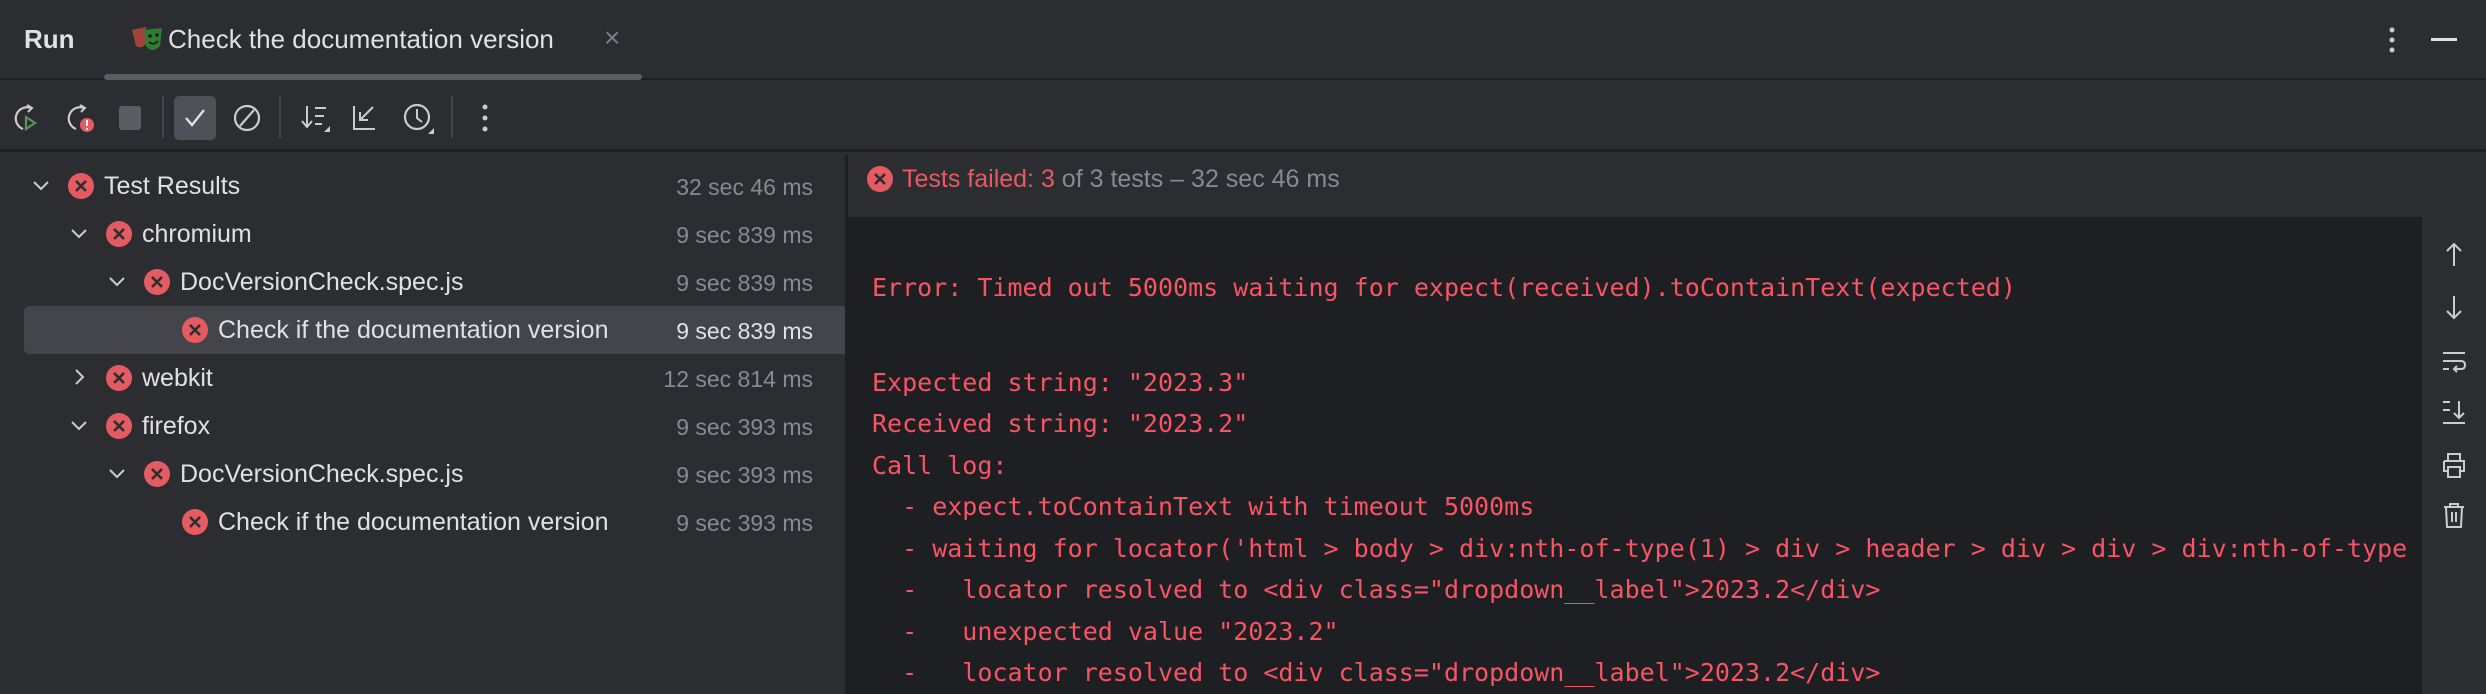  I want to click on print-icon, so click(2454, 465).